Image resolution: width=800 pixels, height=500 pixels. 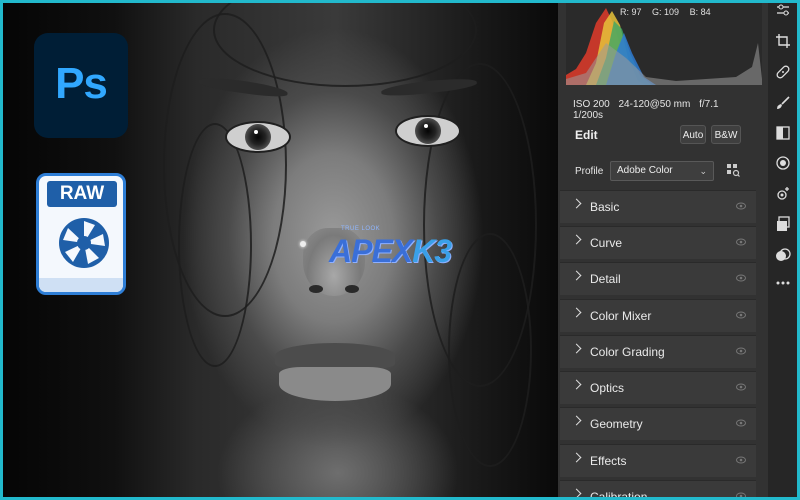 I want to click on black-white-button: B&W, so click(x=726, y=134).